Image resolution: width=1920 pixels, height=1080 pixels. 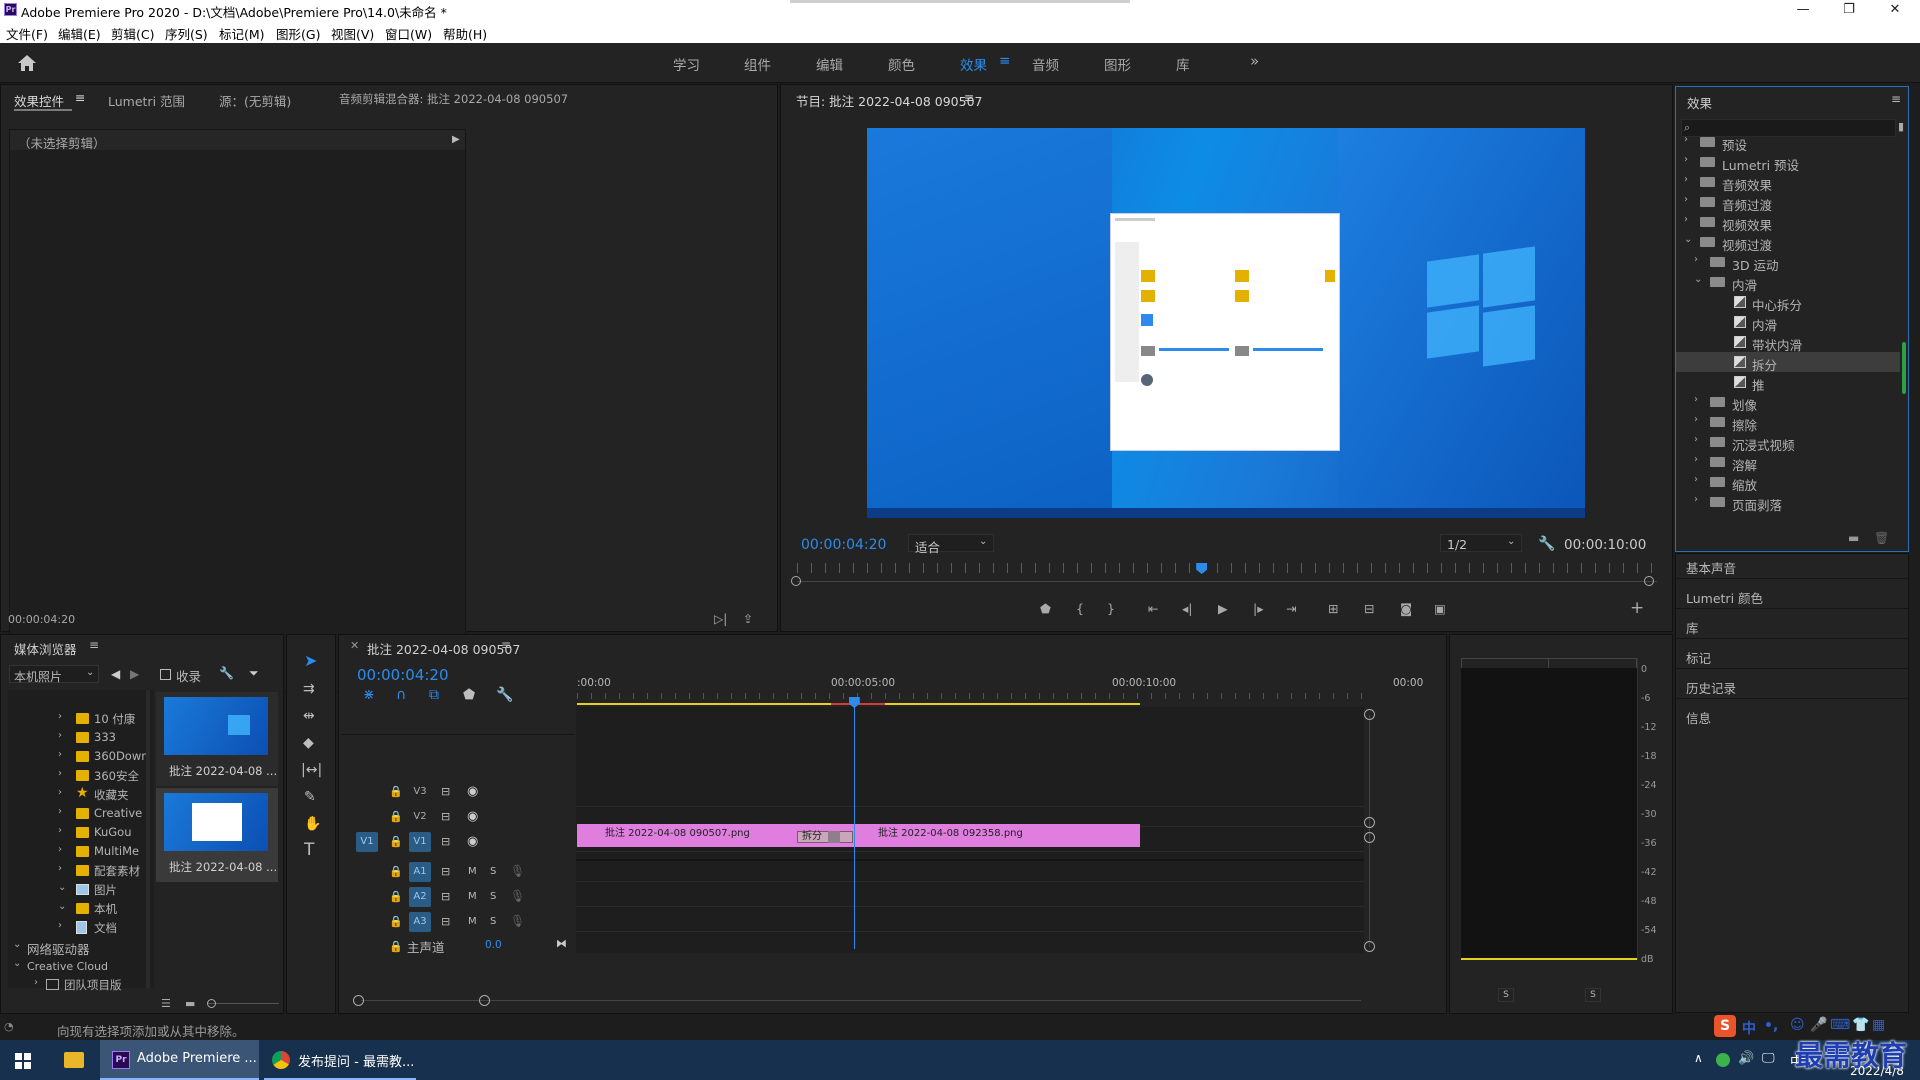 I want to click on lift-icon: ⊞, so click(x=1333, y=609).